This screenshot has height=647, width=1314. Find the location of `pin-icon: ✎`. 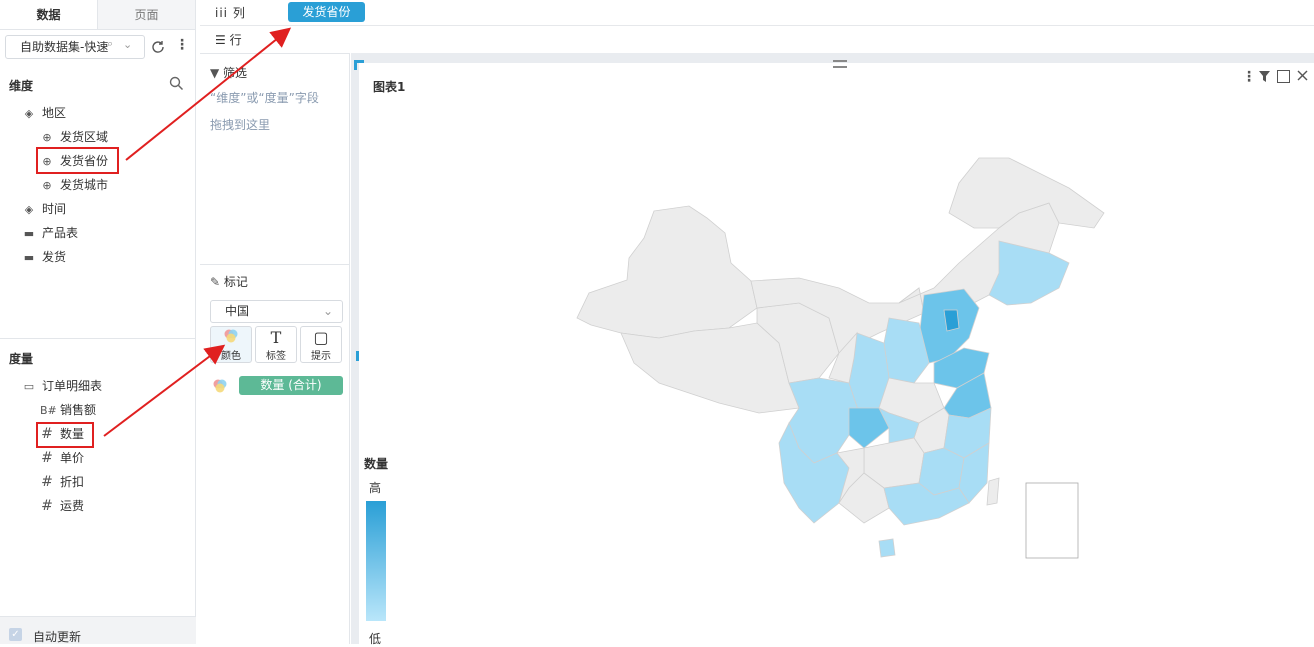

pin-icon: ✎ is located at coordinates (217, 282).